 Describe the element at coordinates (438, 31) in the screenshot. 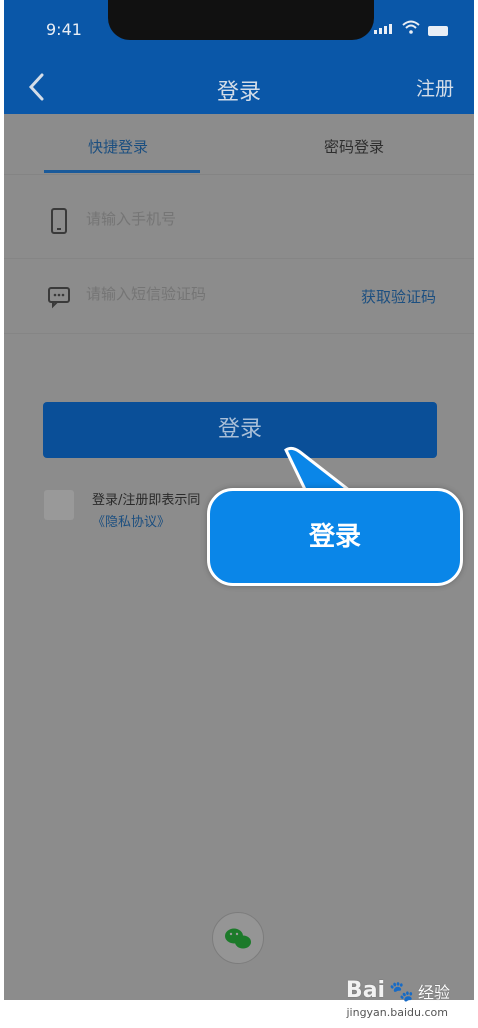

I see `battery-icon` at that location.